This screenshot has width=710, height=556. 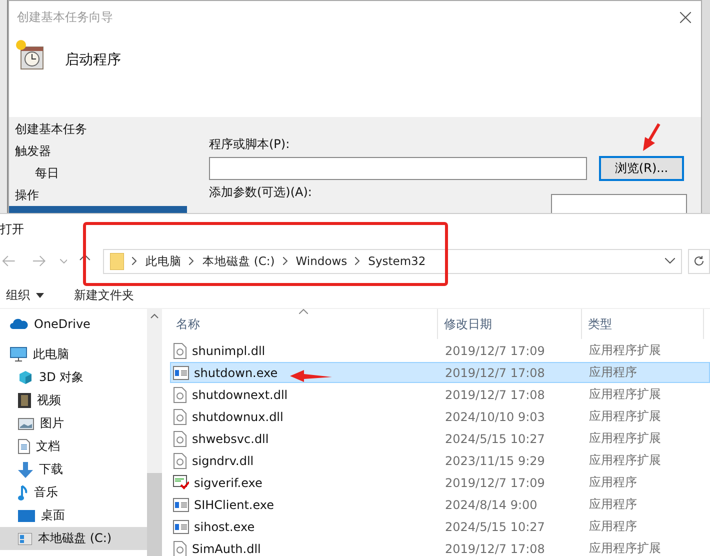 I want to click on file-row: shwebsvc.dll 2024/5/15 10:27 应用程序扩展, so click(x=440, y=438).